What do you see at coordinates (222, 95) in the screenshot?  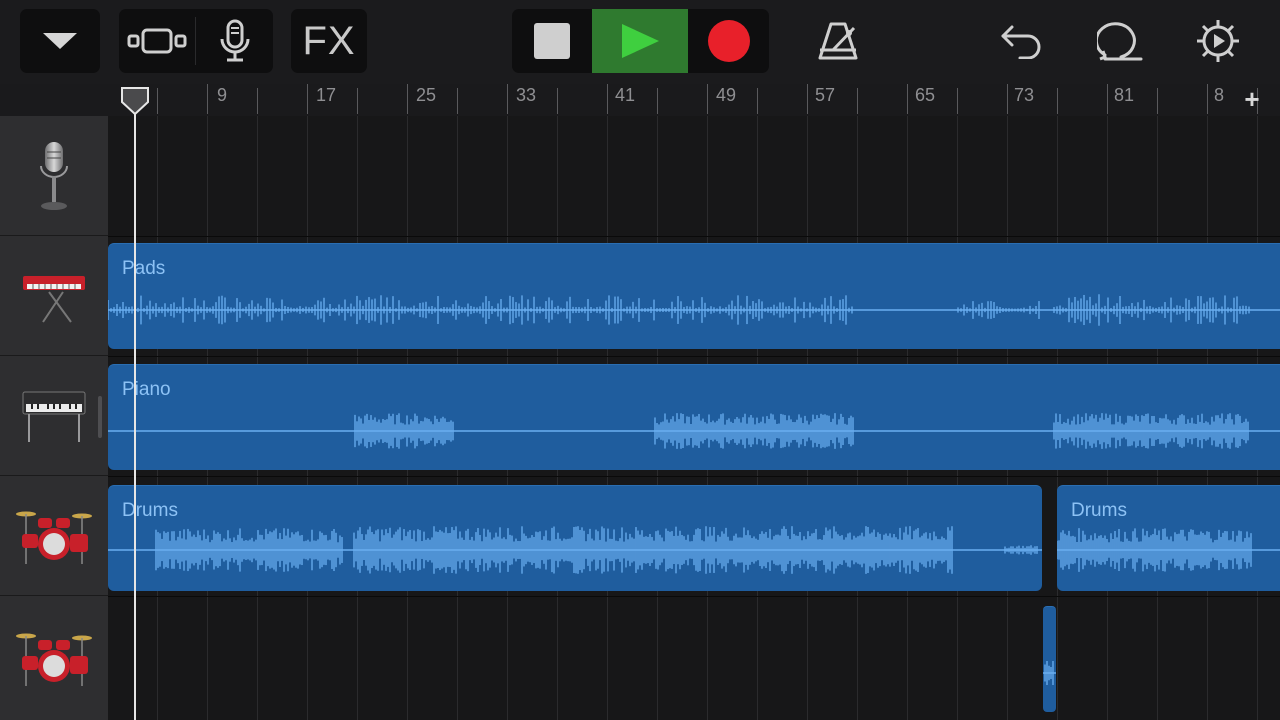 I see `bar-number: 9` at bounding box center [222, 95].